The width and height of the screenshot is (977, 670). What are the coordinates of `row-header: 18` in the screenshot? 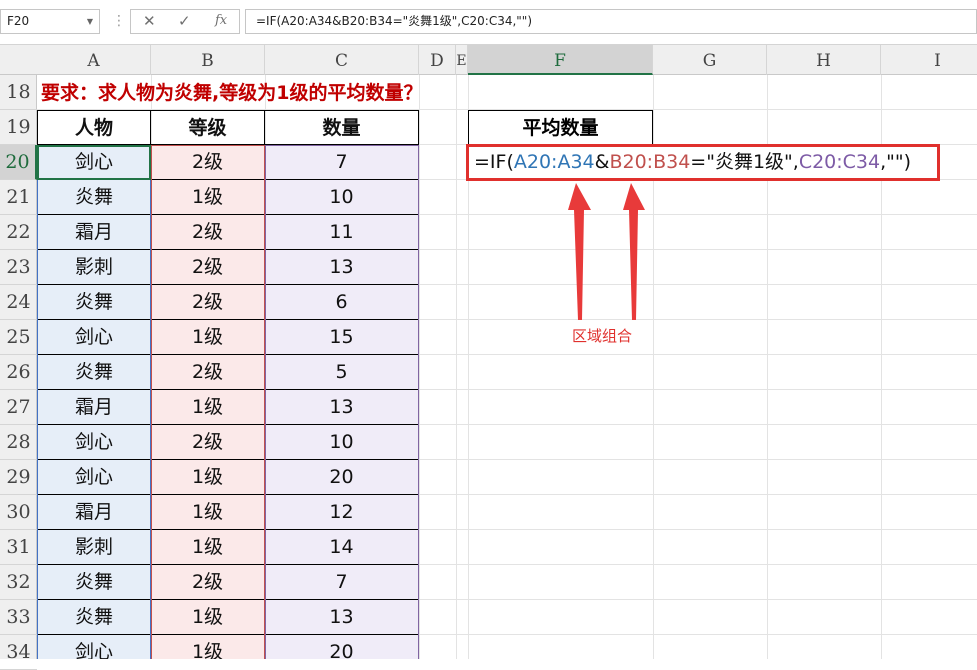 It's located at (18, 92).